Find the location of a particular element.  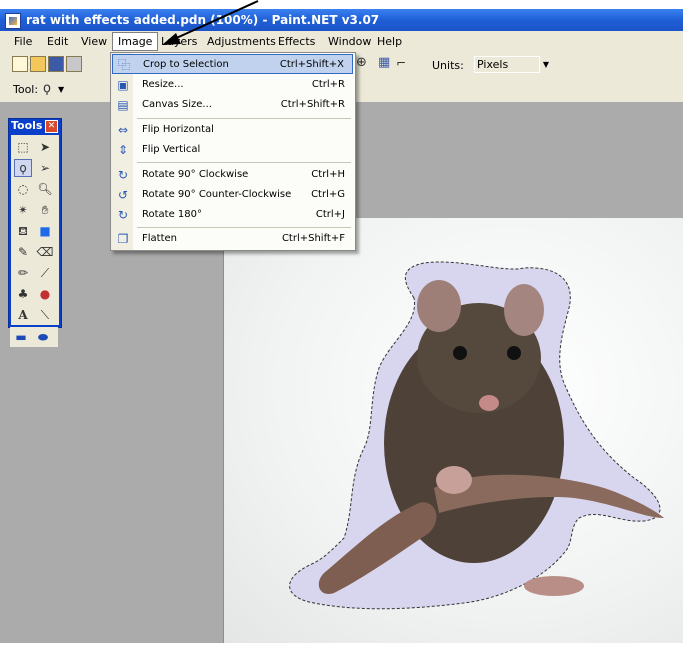

menu-item-rotate-90-cw: ↻ Rotate 90° Clockwise Ctrl+H is located at coordinates (232, 175).